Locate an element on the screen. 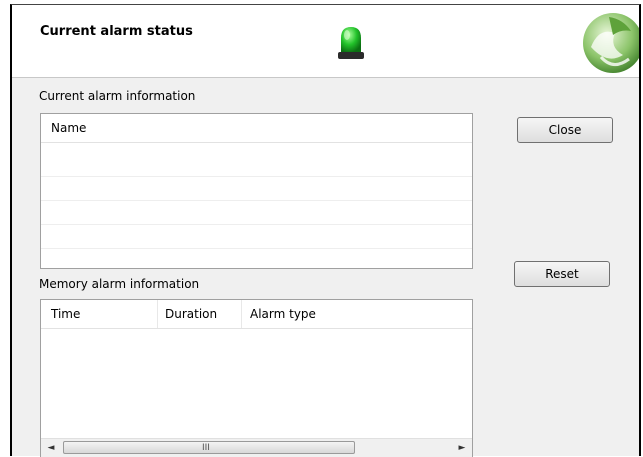 This screenshot has width=643, height=457. column-header-duration: Duration is located at coordinates (191, 314).